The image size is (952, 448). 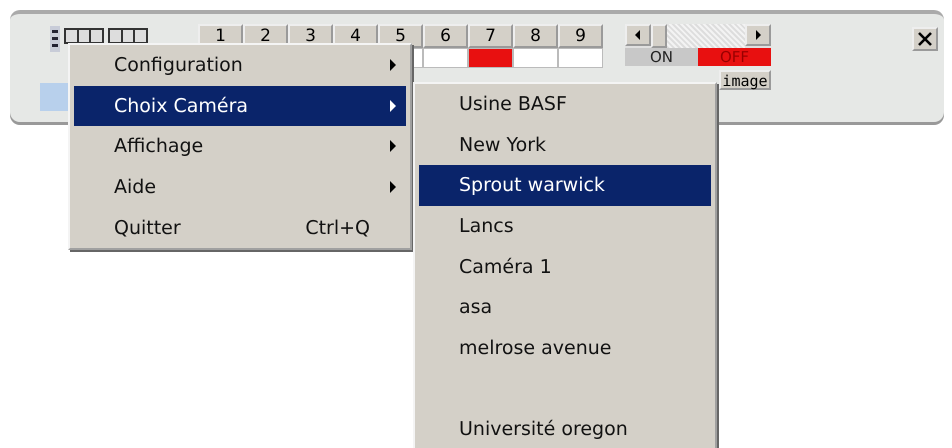 I want to click on menu-item-label: Affichage, so click(x=159, y=146).